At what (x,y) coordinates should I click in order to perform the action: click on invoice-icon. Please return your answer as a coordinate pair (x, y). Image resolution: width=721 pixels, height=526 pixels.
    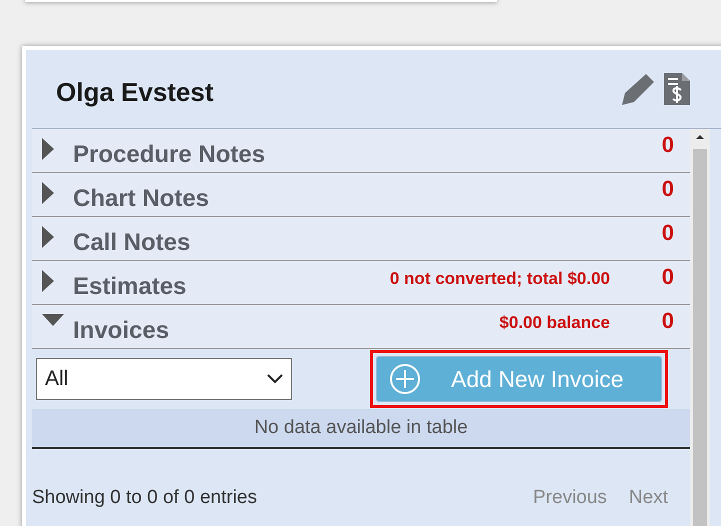
    Looking at the image, I should click on (677, 89).